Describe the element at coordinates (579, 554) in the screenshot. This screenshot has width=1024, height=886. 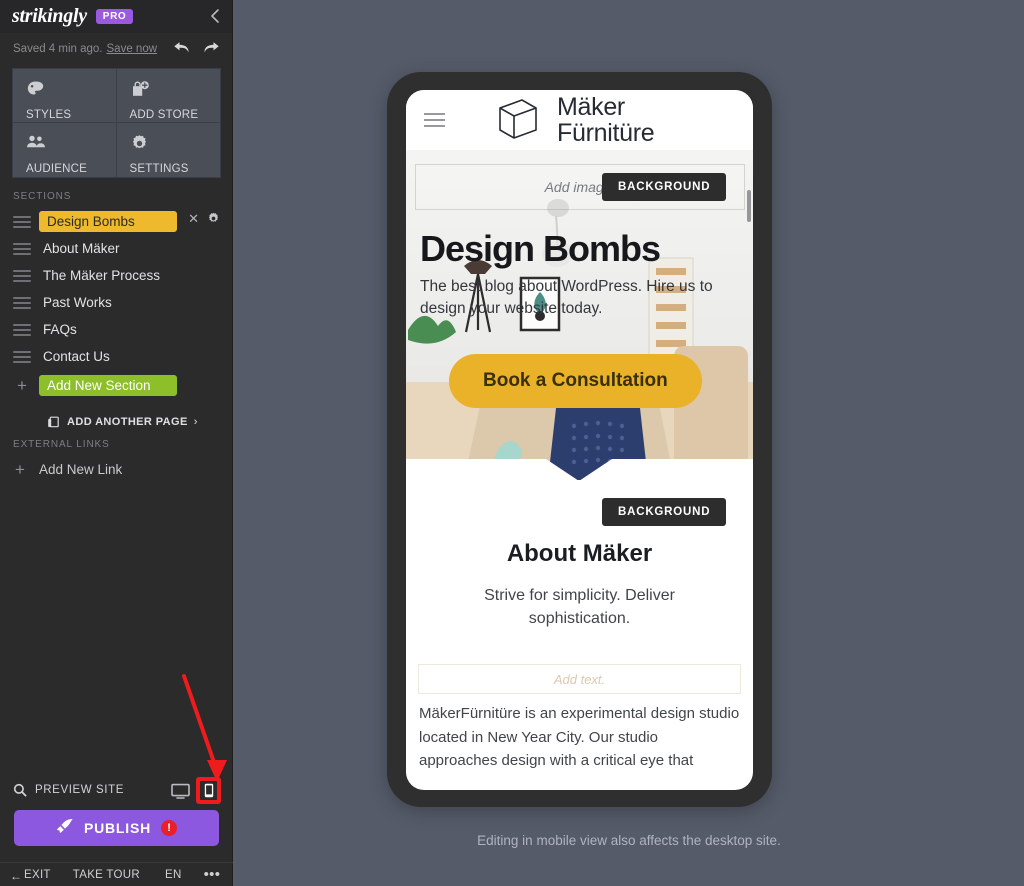
I see `about-title: About Mäker` at that location.